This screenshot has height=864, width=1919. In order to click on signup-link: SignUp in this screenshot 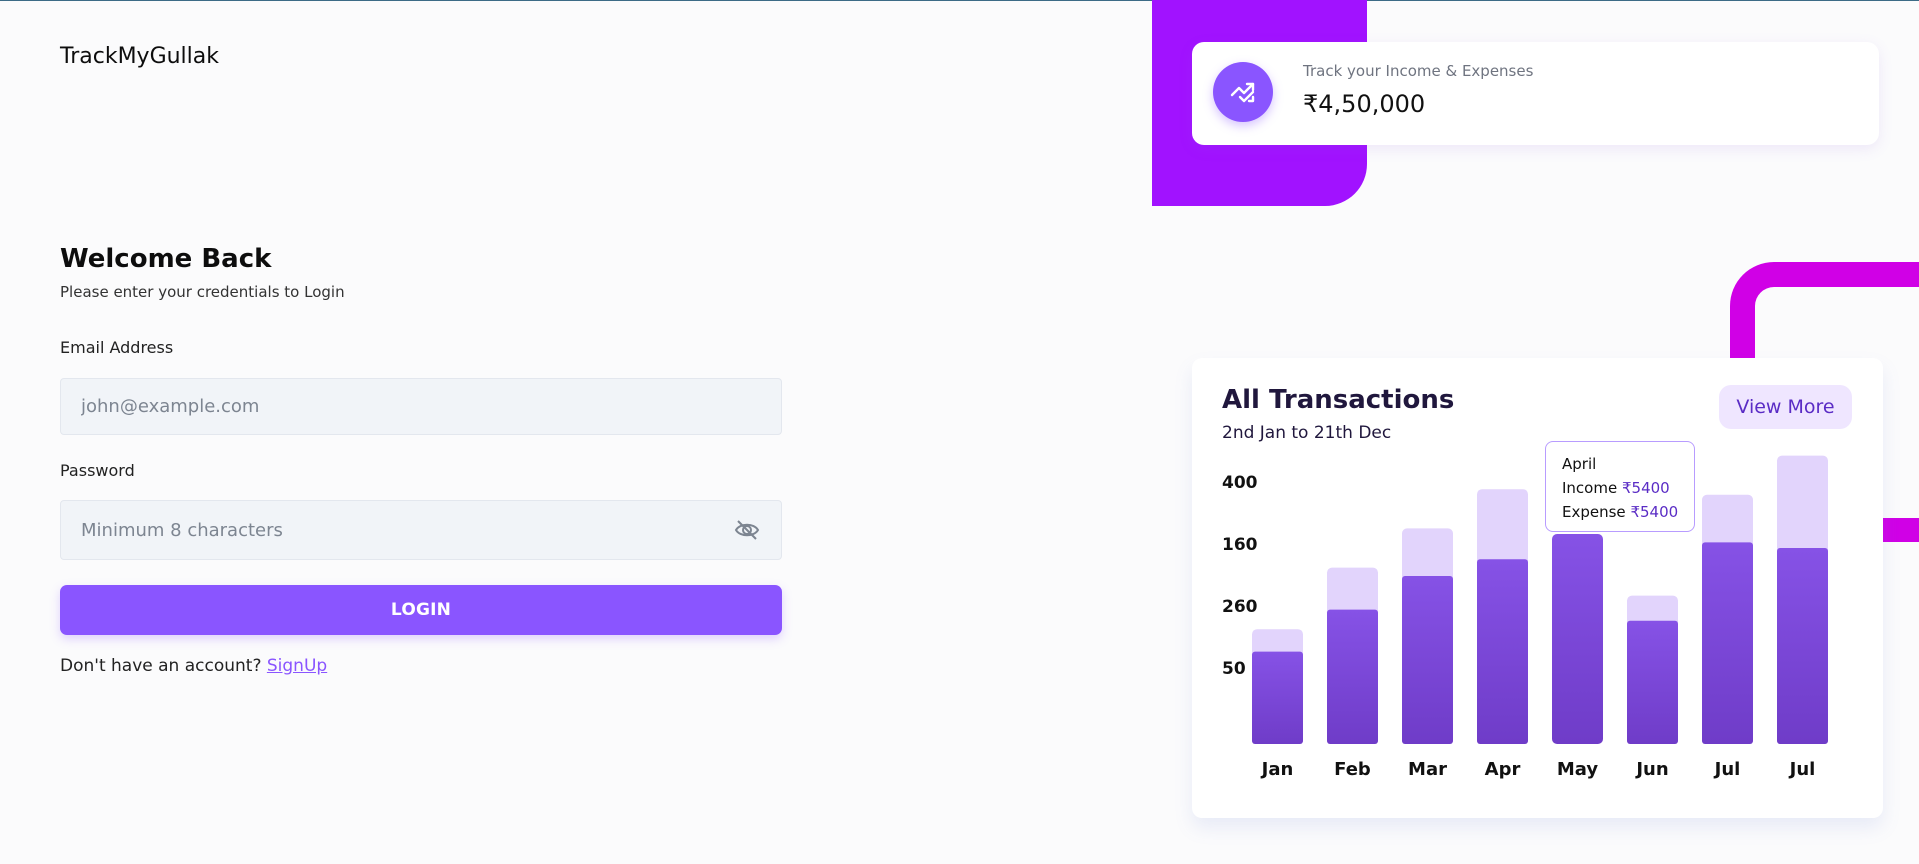, I will do `click(297, 666)`.